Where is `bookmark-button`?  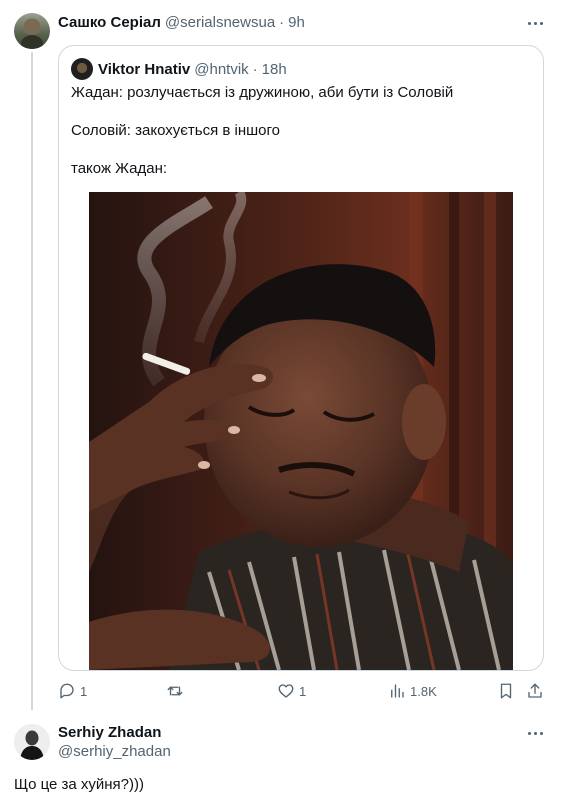
bookmark-button is located at coordinates (506, 691).